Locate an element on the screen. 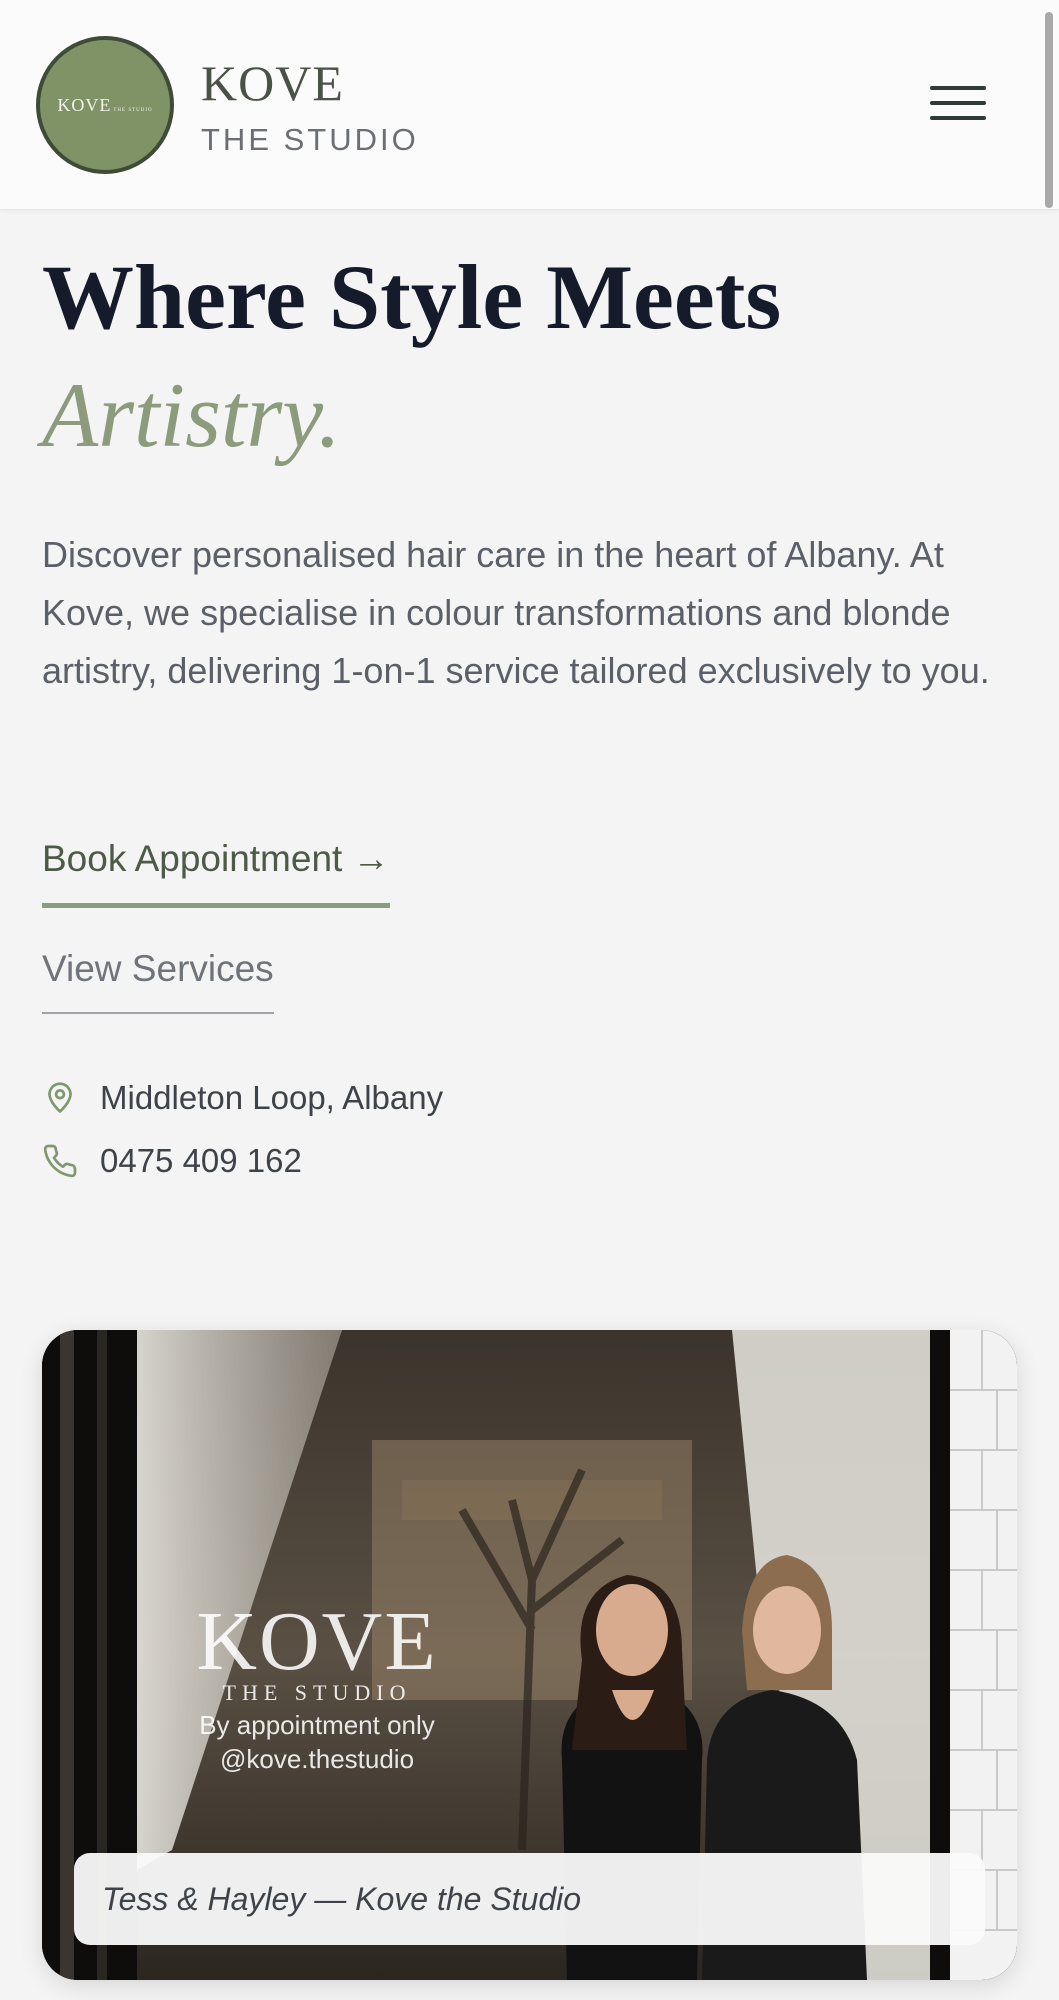 This screenshot has width=1059, height=2000. site-header: KOVE THE STUDIO KOVE THE STUDIO is located at coordinates (529, 105).